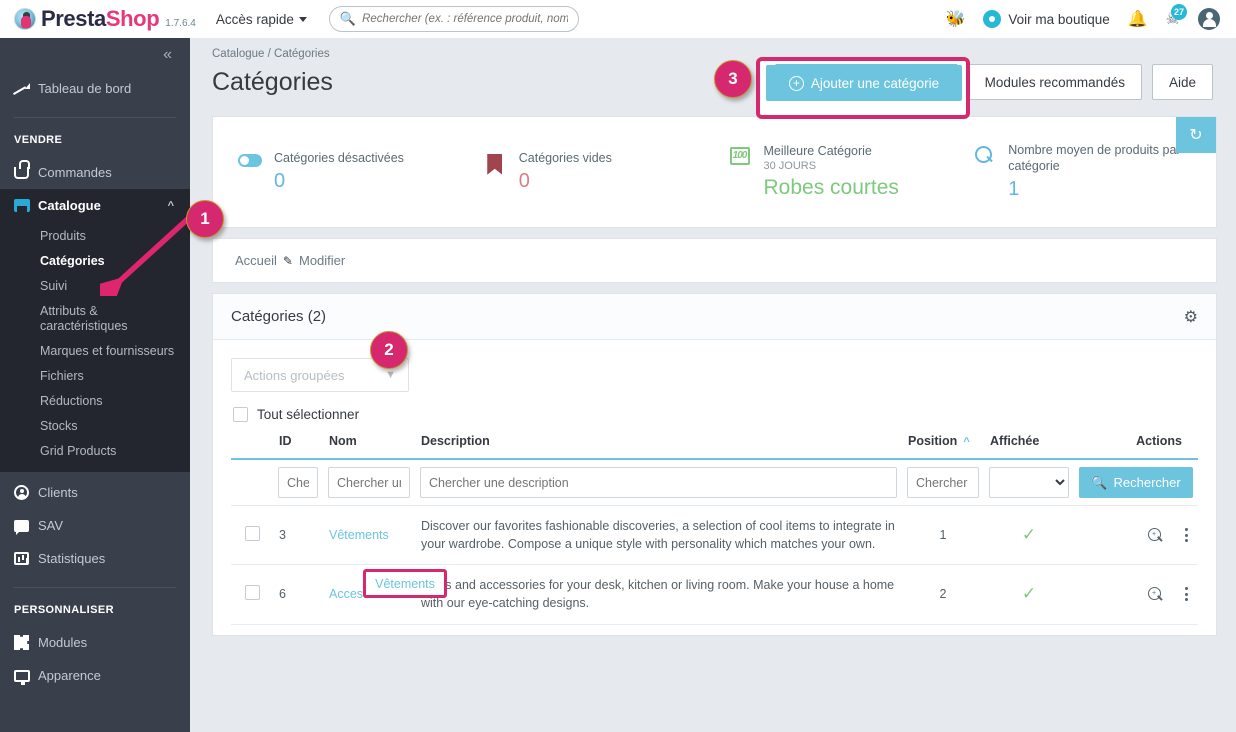 Image resolution: width=1236 pixels, height=732 pixels. Describe the element at coordinates (308, 414) in the screenshot. I see `select-all-label: Tout sélectionner` at that location.